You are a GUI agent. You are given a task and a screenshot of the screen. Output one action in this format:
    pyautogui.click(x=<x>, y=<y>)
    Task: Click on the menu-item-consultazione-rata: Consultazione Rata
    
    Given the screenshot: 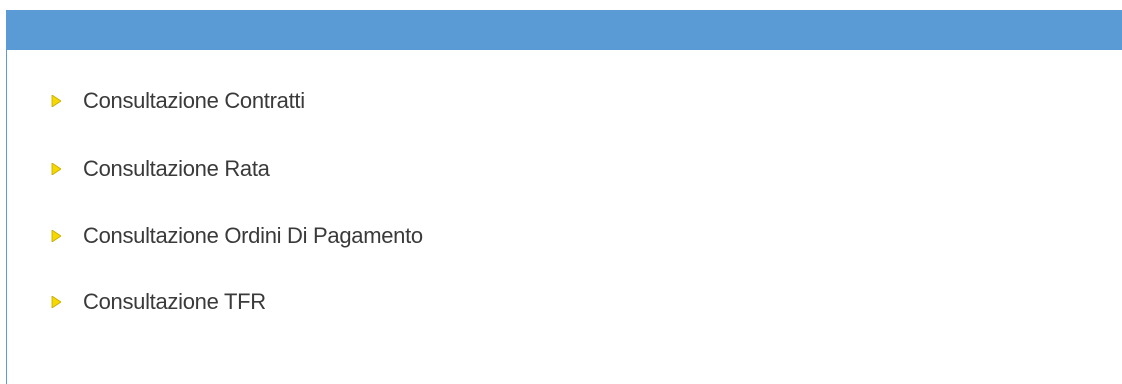 What is the action you would take?
    pyautogui.click(x=160, y=169)
    